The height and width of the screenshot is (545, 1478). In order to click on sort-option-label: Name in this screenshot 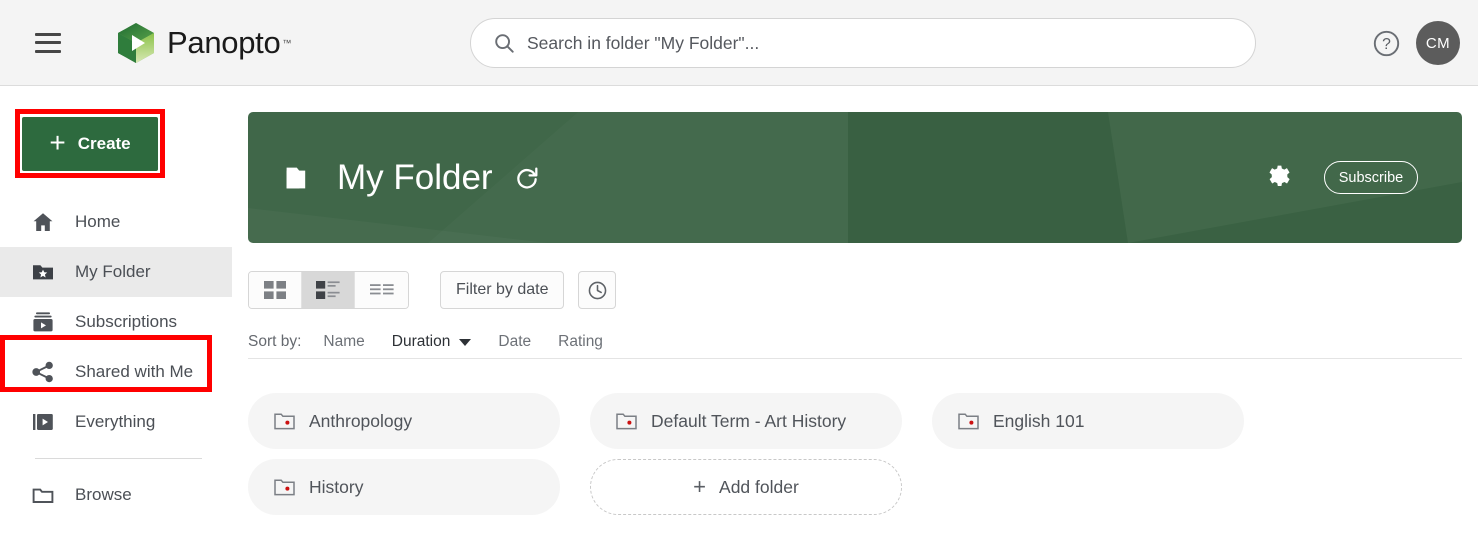, I will do `click(344, 341)`.